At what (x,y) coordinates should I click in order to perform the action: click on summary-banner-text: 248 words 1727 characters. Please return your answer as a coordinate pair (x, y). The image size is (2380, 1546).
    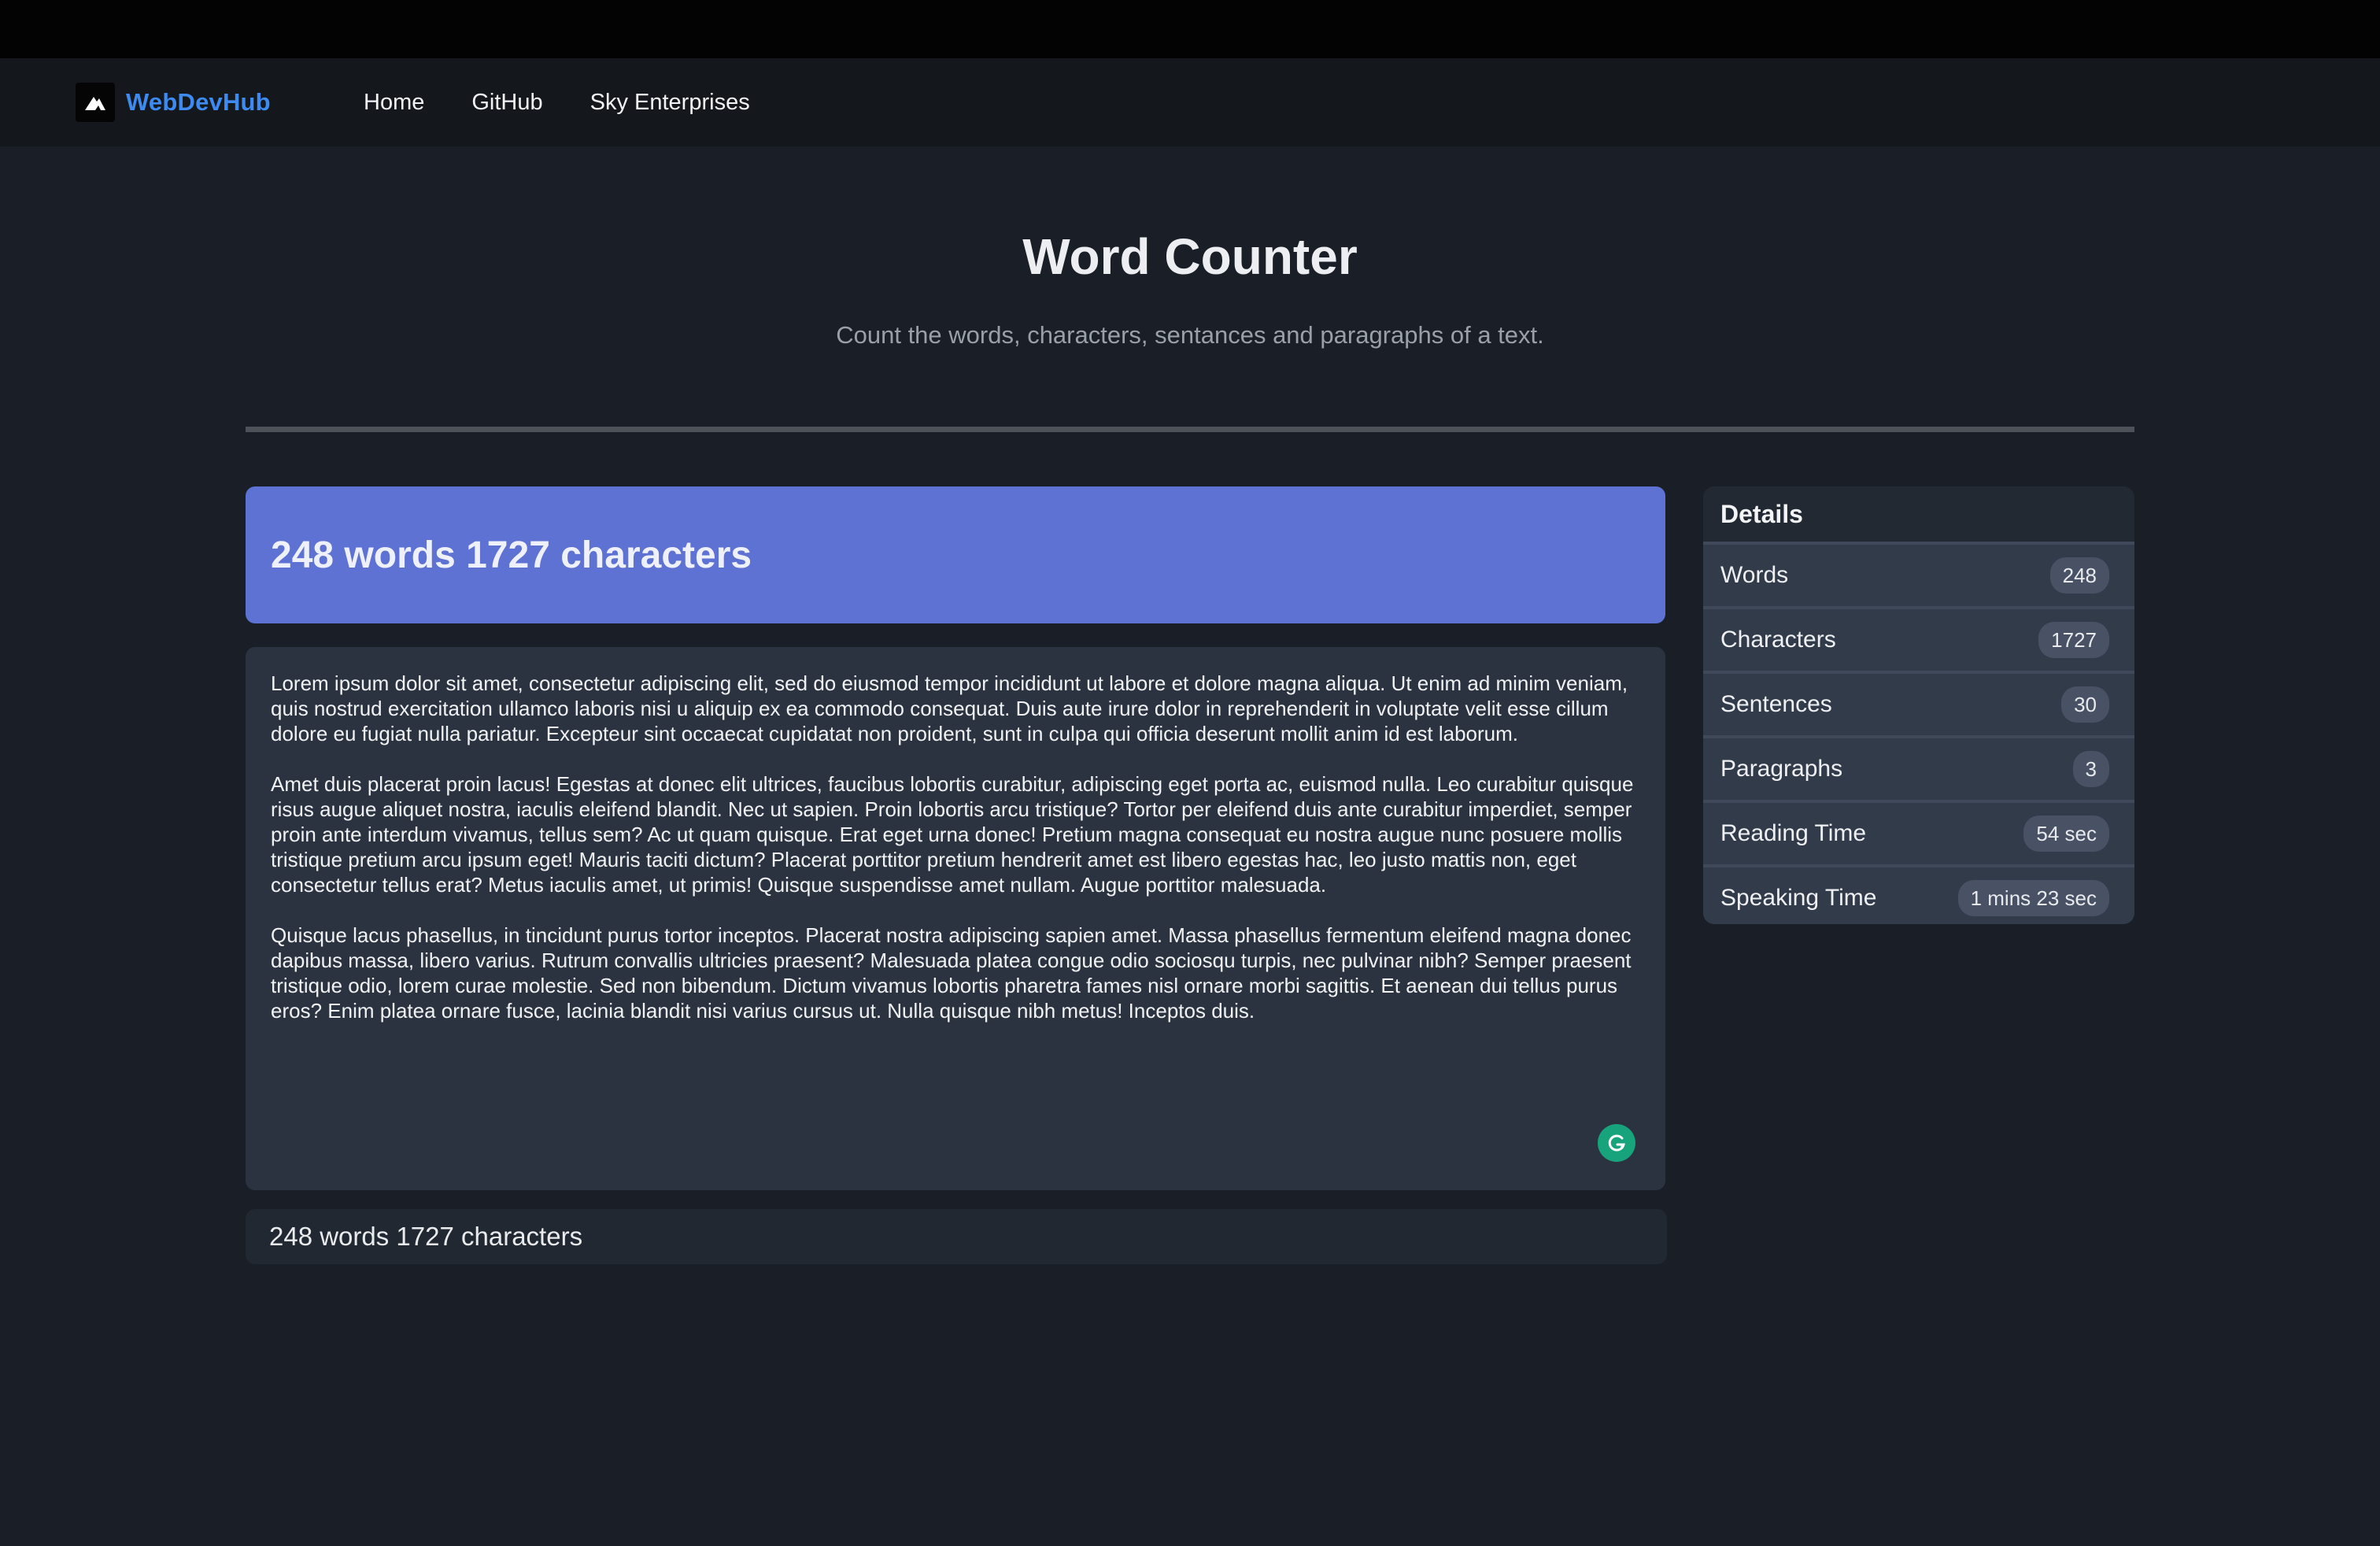
    Looking at the image, I should click on (511, 555).